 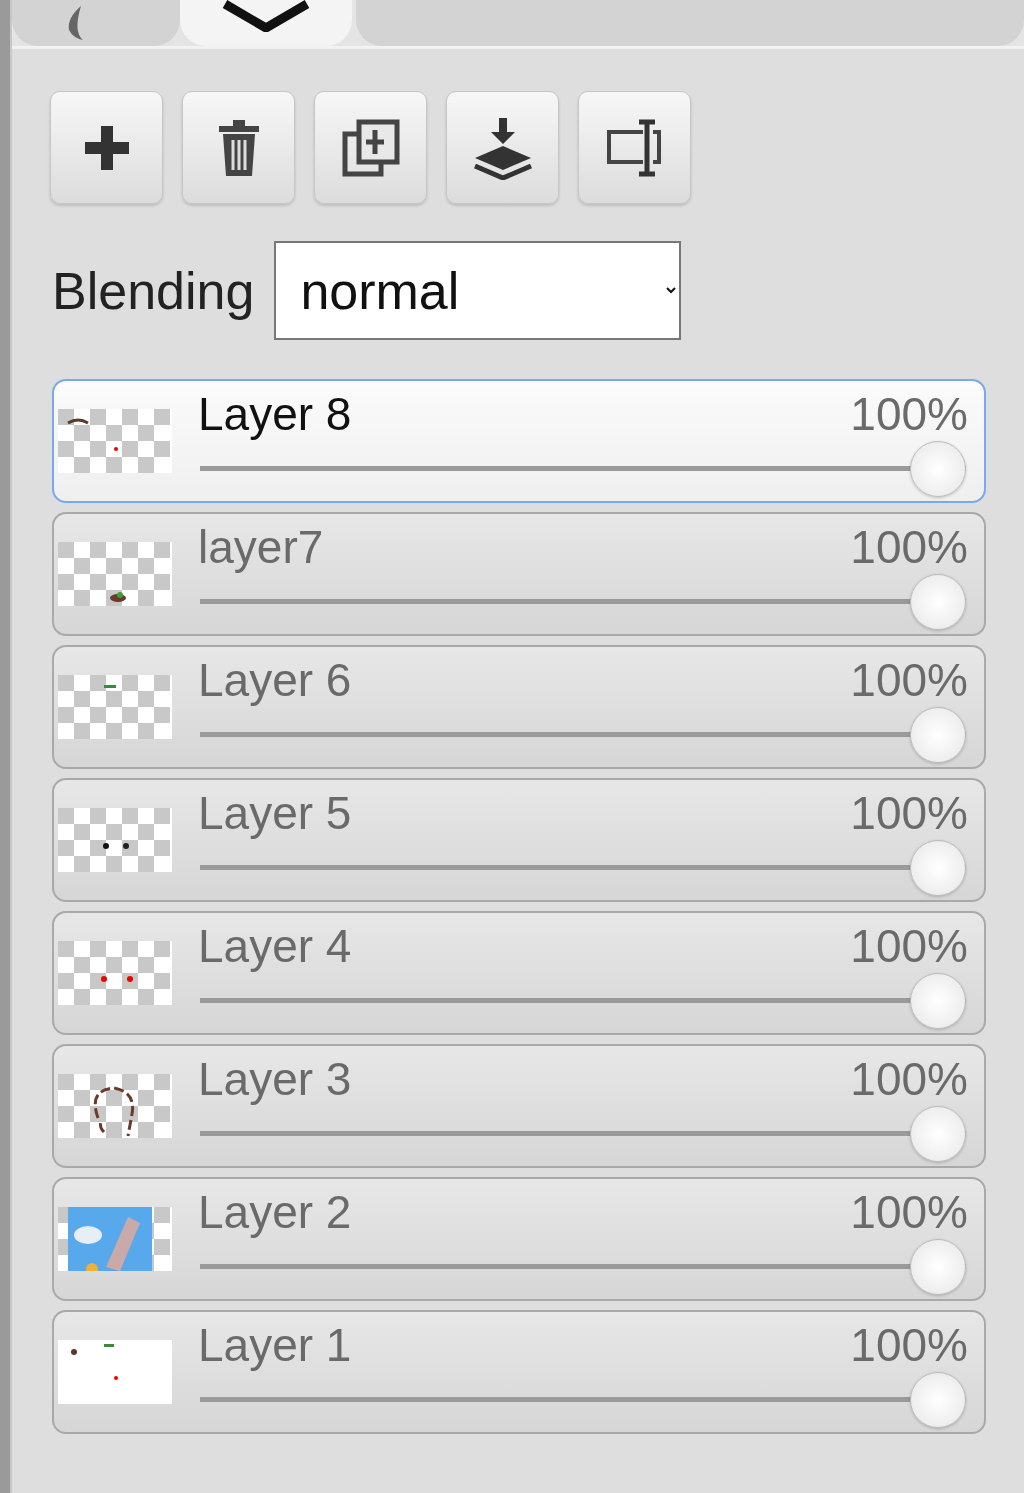 What do you see at coordinates (370, 147) in the screenshot?
I see `duplicate-layer-button` at bounding box center [370, 147].